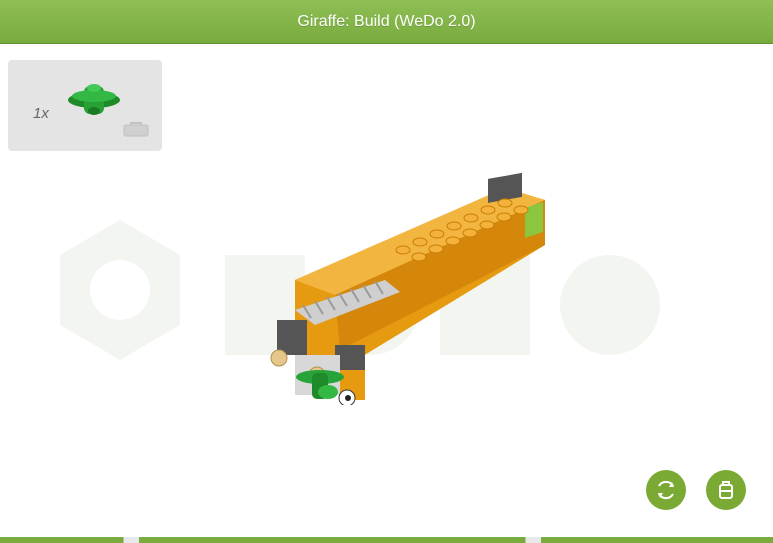  Describe the element at coordinates (41, 113) in the screenshot. I see `part-quantity: 1x` at that location.